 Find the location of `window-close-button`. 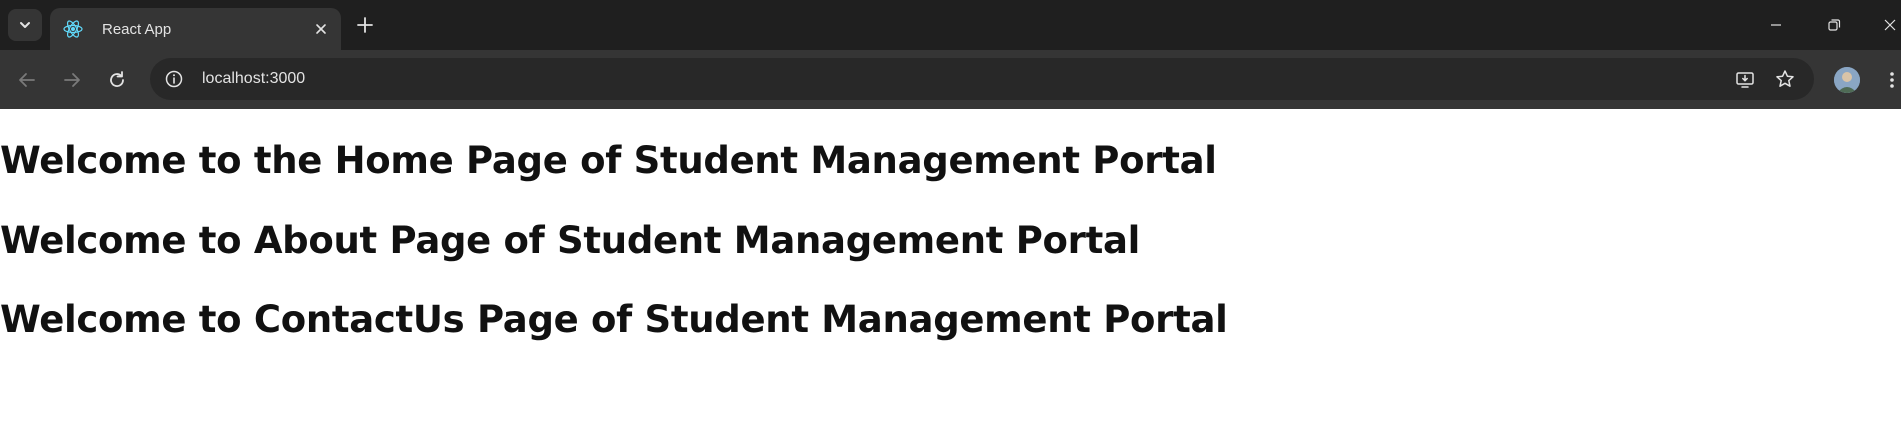

window-close-button is located at coordinates (1890, 25).